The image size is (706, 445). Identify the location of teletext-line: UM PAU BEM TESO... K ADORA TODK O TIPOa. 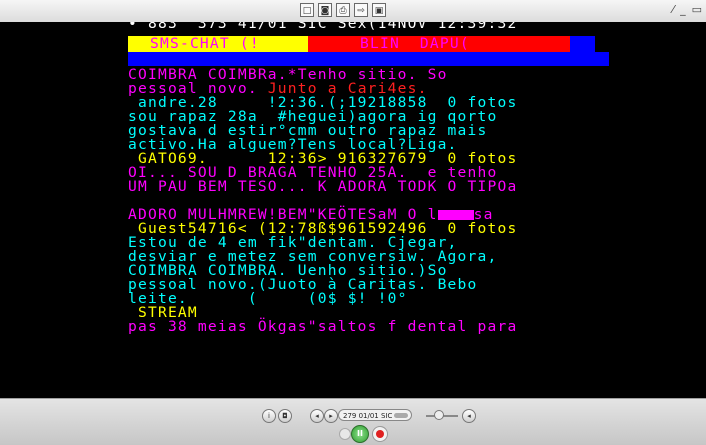
(408, 186).